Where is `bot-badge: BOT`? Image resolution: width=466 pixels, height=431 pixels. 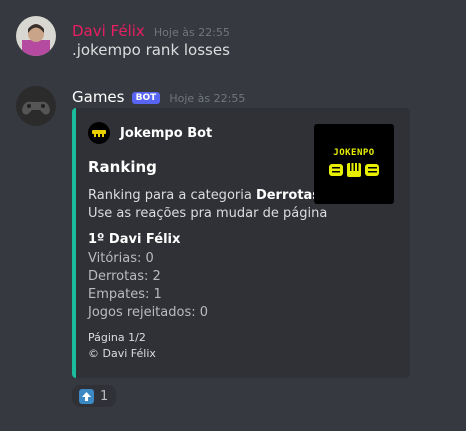 bot-badge: BOT is located at coordinates (146, 98).